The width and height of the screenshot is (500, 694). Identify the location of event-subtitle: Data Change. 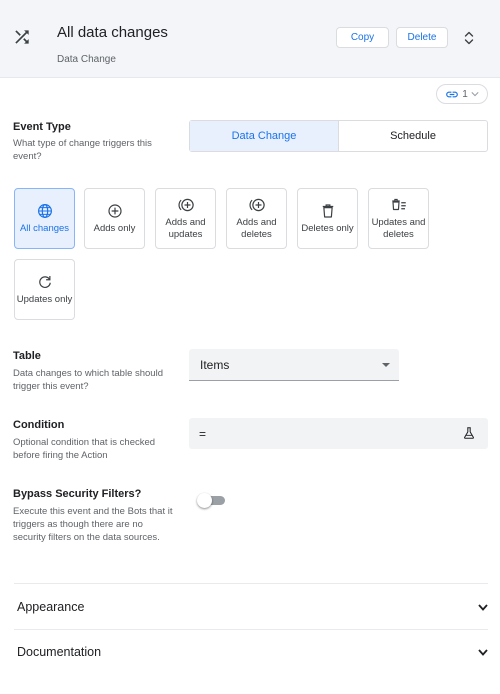
(86, 59).